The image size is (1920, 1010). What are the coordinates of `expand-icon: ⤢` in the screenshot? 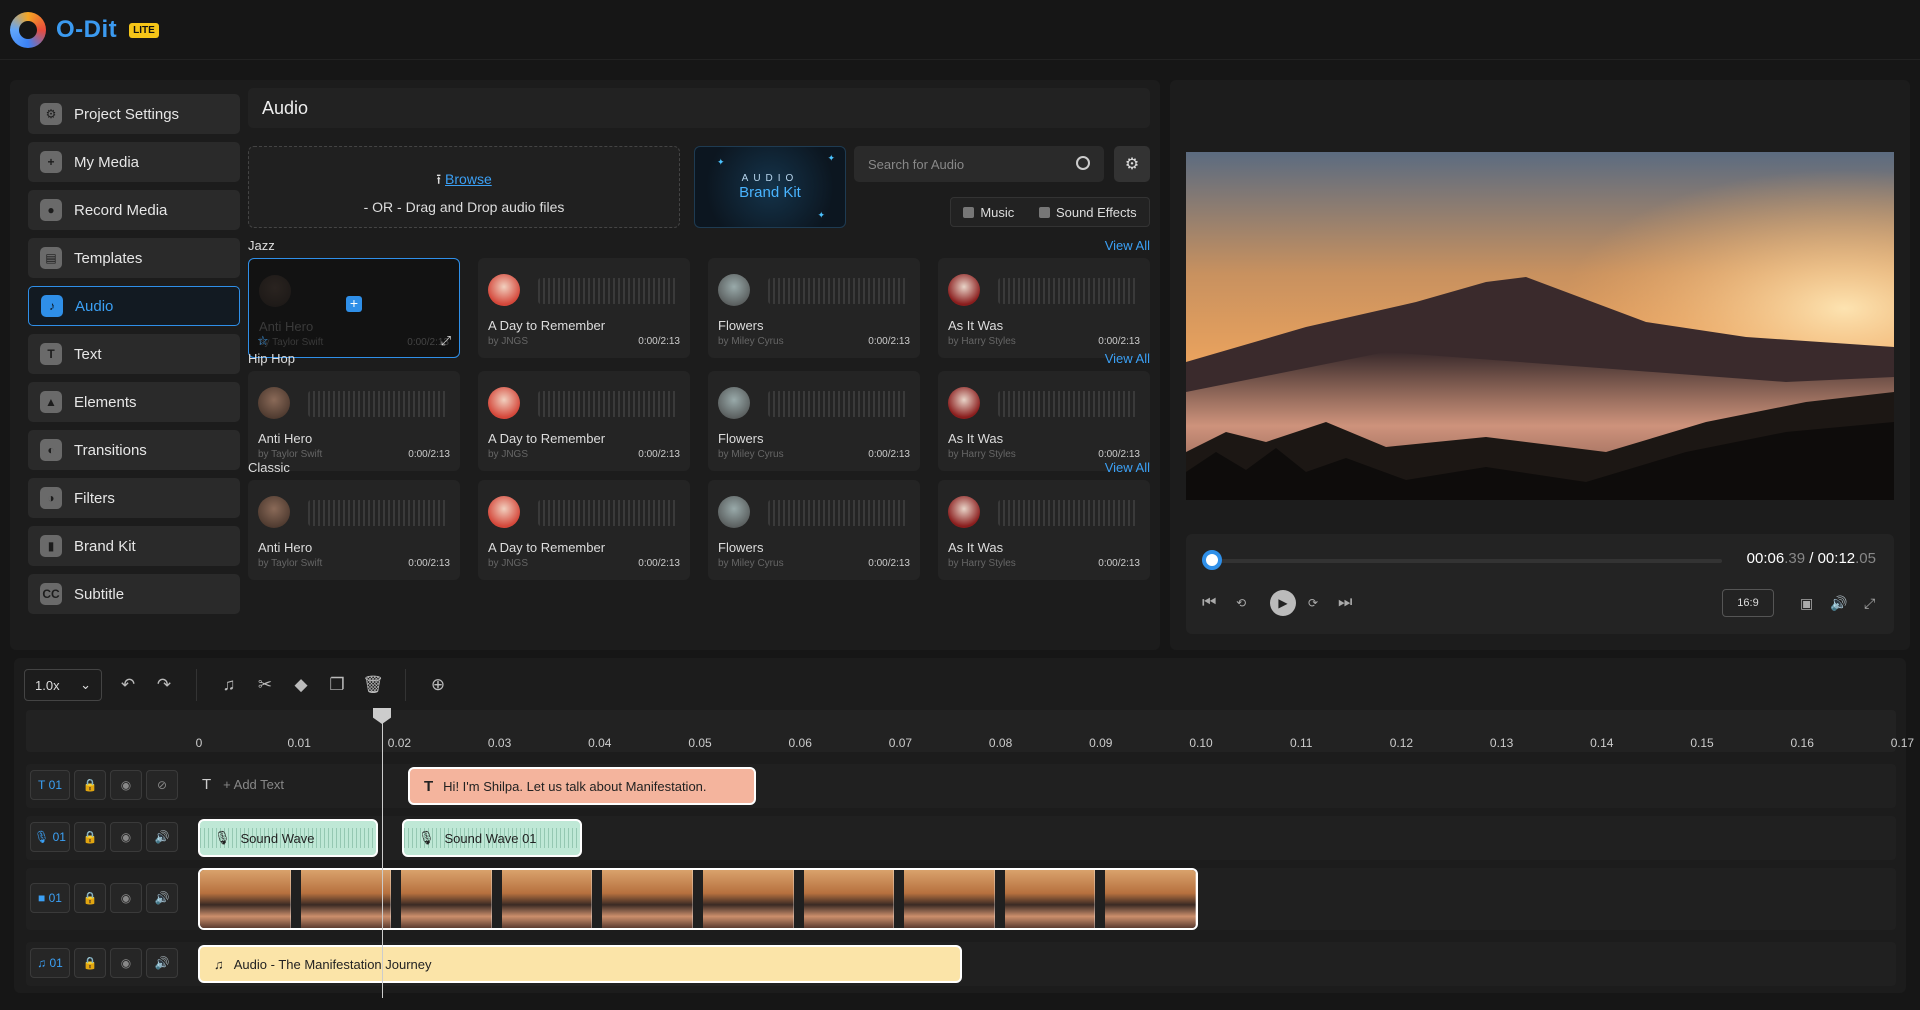 It's located at (446, 341).